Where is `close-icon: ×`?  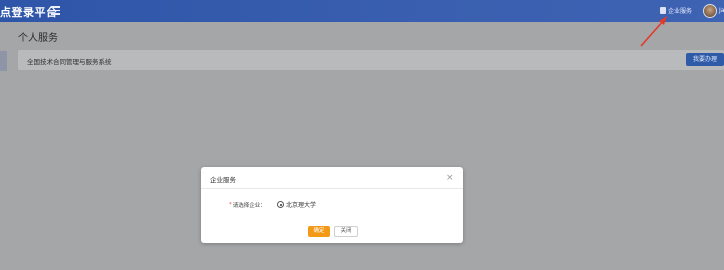 close-icon: × is located at coordinates (450, 178).